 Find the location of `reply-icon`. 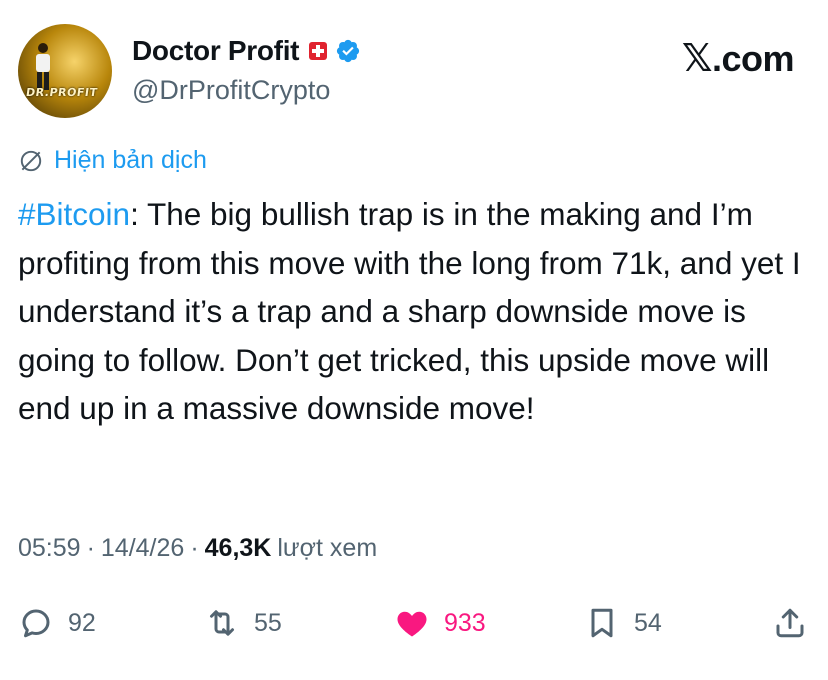

reply-icon is located at coordinates (36, 623).